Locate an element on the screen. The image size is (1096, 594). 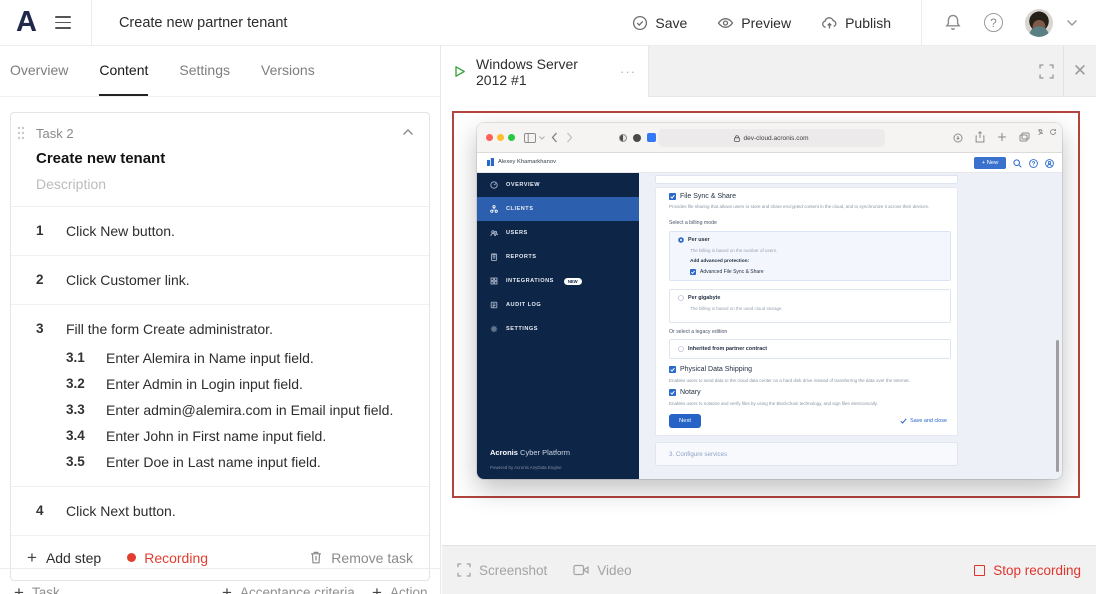
save-button: Save is located at coordinates (659, 23).